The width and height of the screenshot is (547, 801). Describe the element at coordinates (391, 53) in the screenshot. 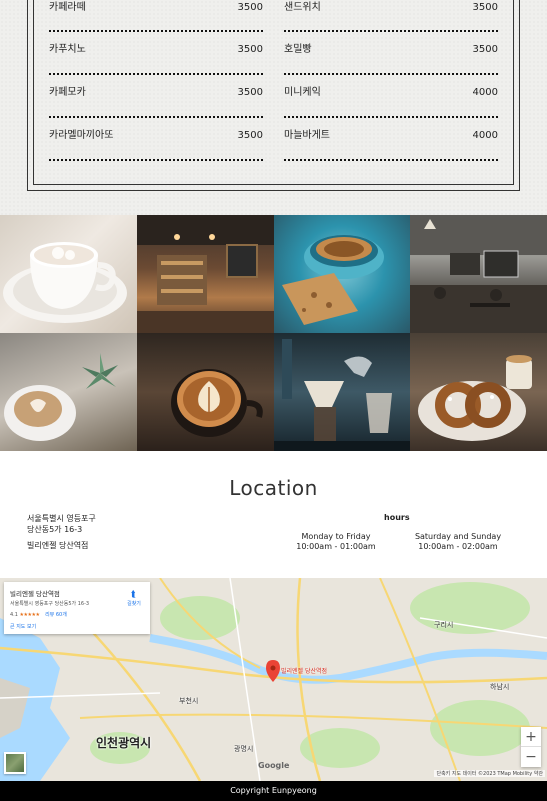

I see `menu-item: 호밀빵 3500` at that location.